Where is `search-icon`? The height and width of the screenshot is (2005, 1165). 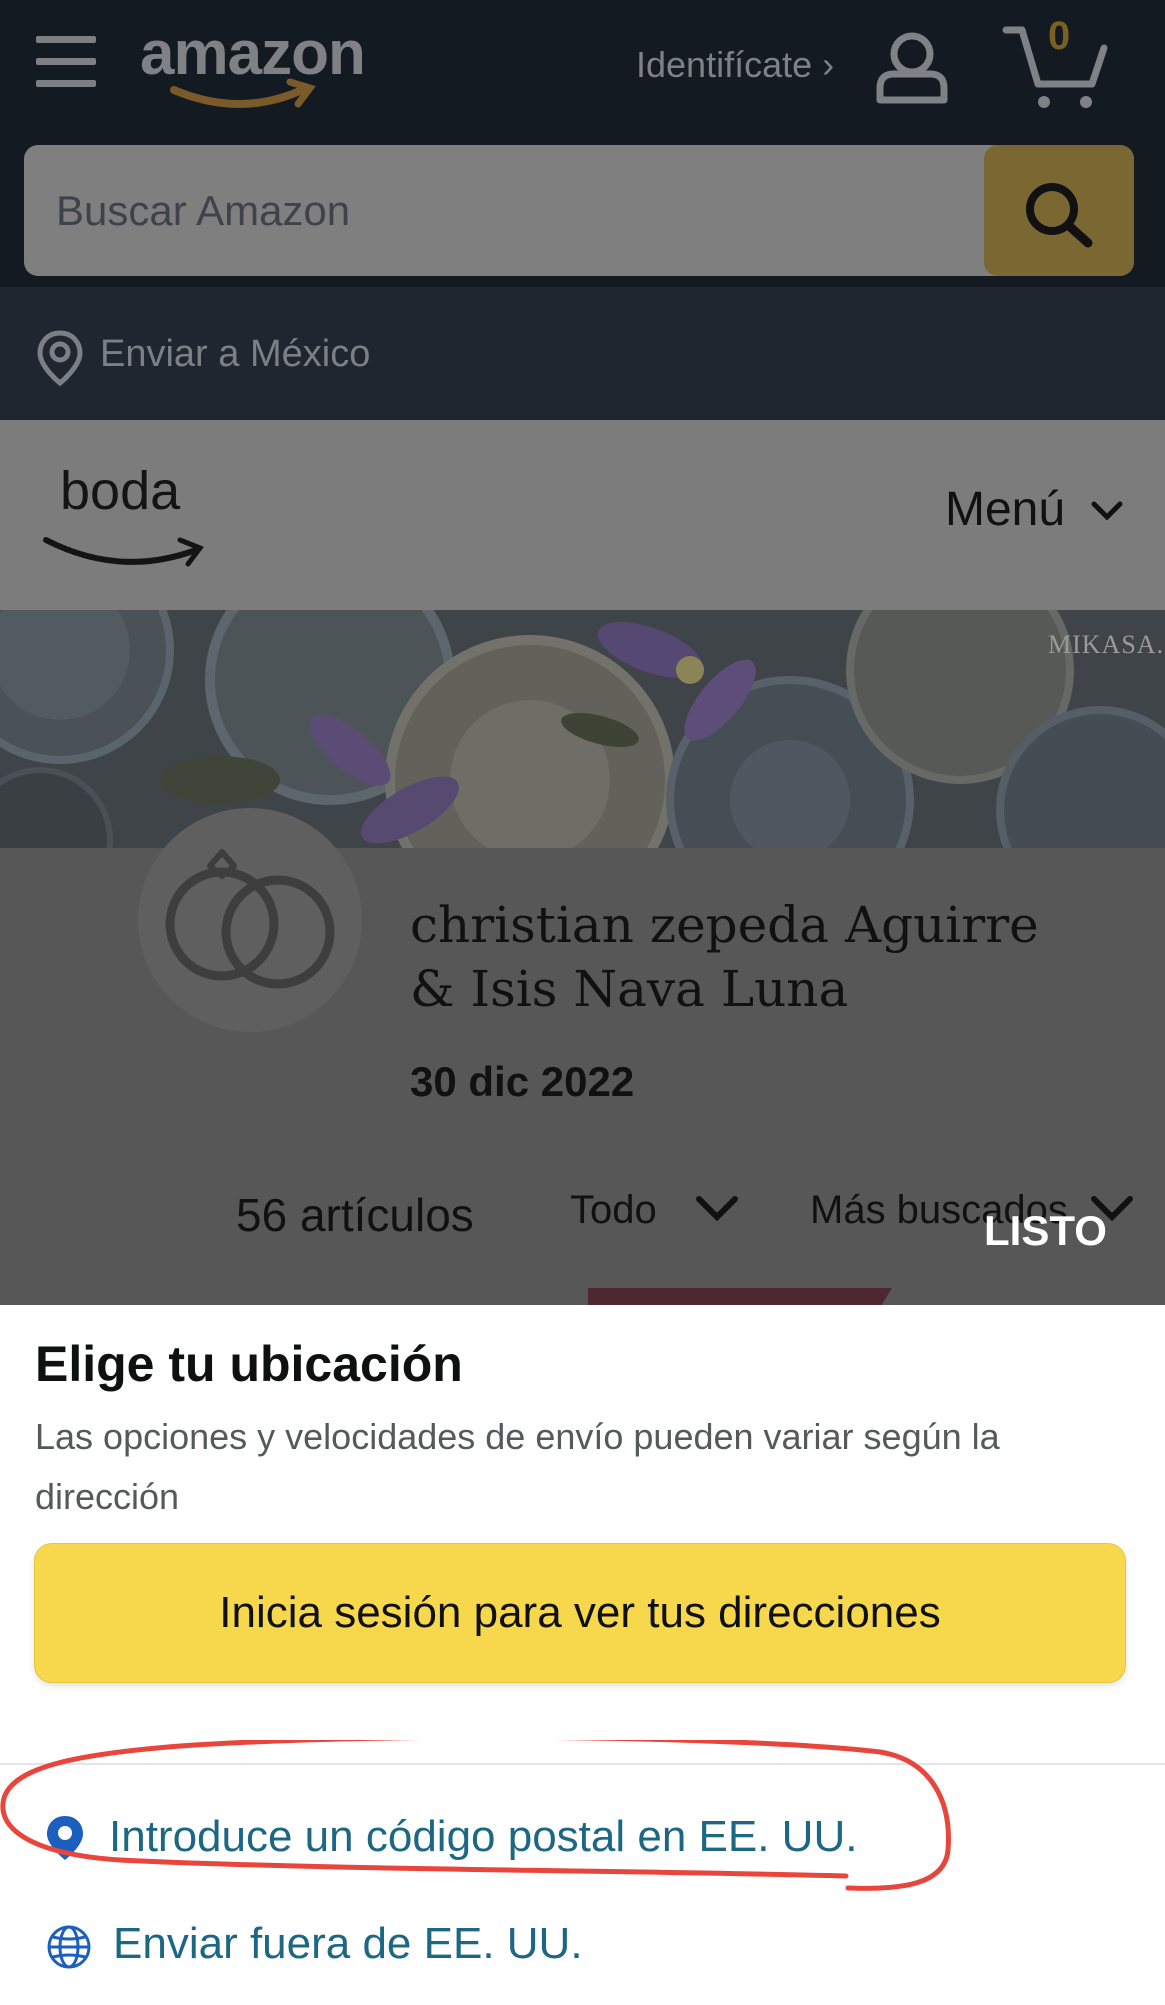
search-icon is located at coordinates (1059, 215).